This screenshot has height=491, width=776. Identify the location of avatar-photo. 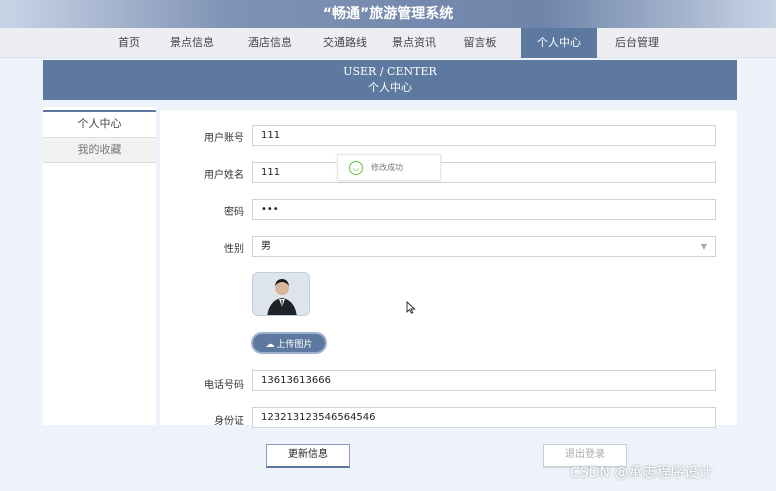
(281, 294).